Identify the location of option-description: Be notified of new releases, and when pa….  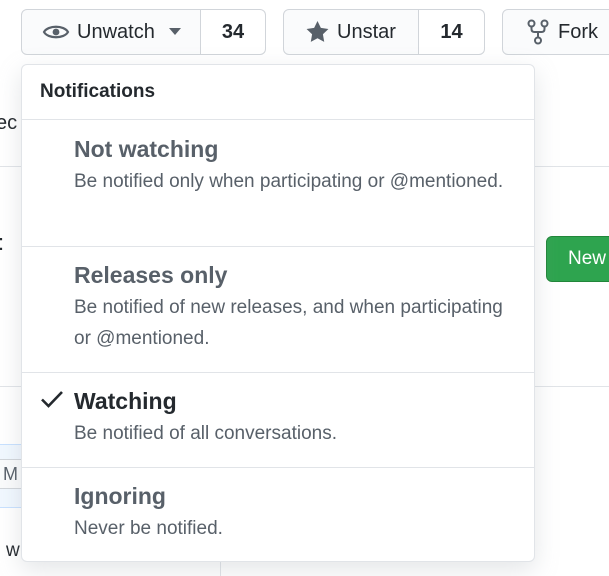
(288, 323).